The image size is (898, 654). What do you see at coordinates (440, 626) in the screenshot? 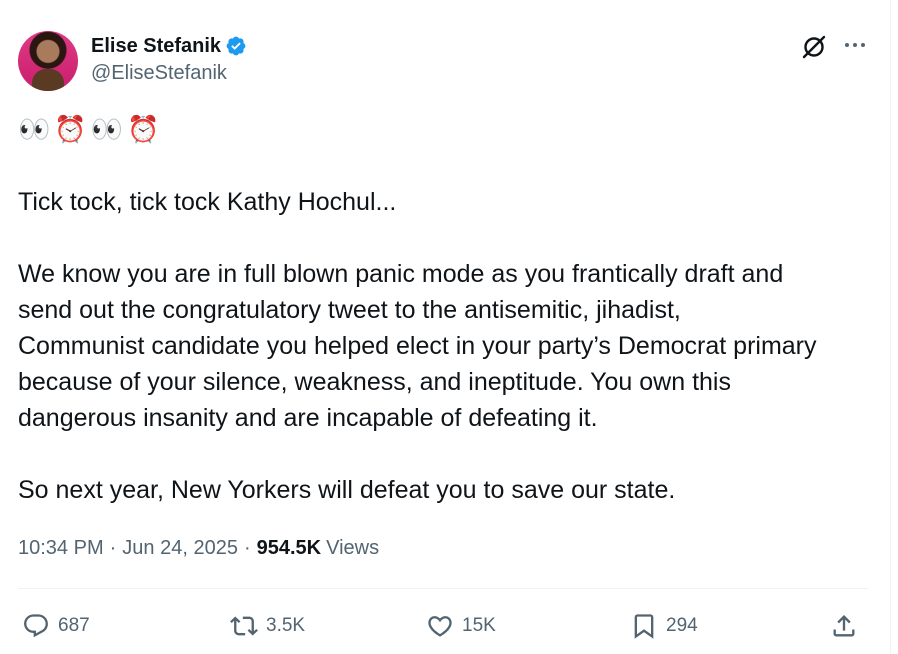
I see `heart-icon` at bounding box center [440, 626].